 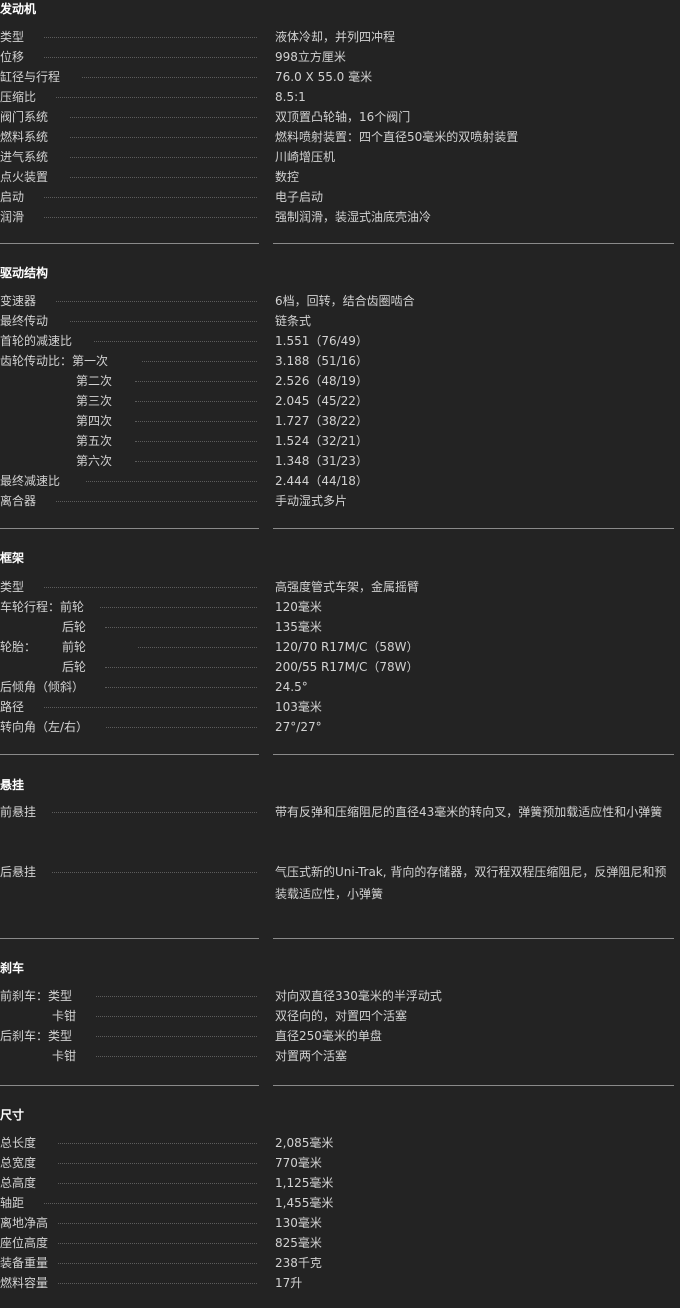 What do you see at coordinates (18, 1143) in the screenshot?
I see `spec-label: 总长度` at bounding box center [18, 1143].